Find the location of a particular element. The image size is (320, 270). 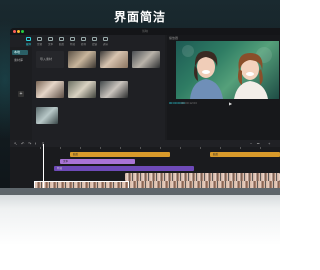

zoom-out-icon: − is located at coordinates (251, 143).